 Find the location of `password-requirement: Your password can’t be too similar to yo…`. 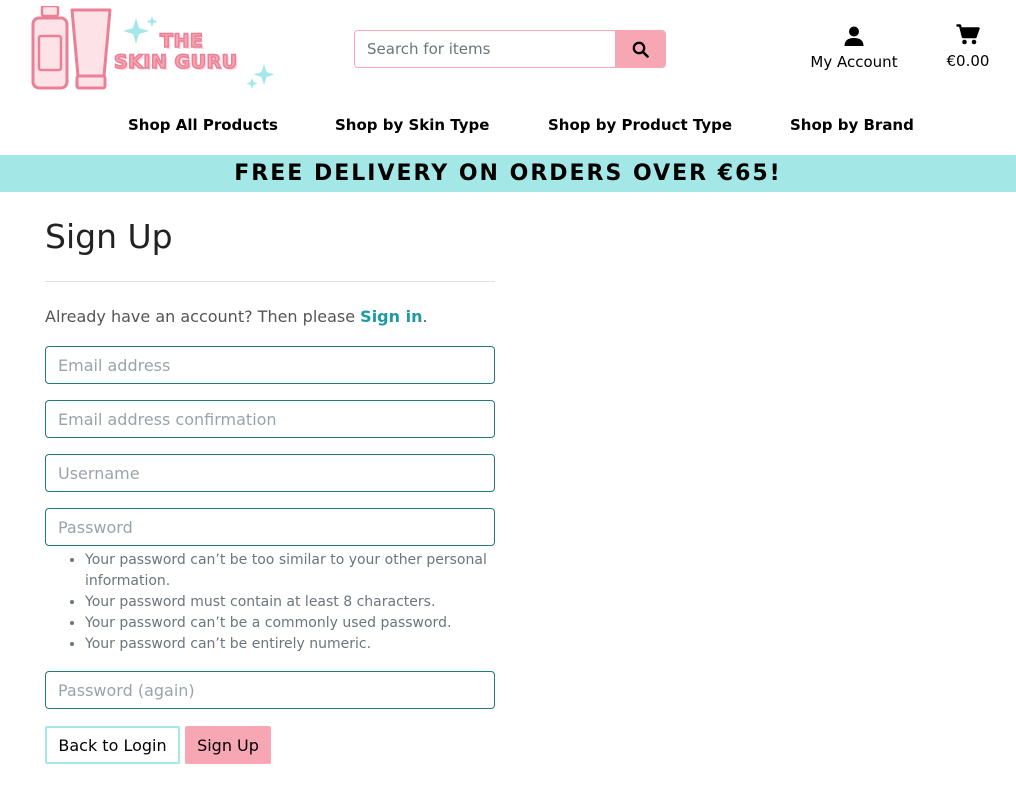

password-requirement: Your password can’t be too similar to yo… is located at coordinates (290, 571).